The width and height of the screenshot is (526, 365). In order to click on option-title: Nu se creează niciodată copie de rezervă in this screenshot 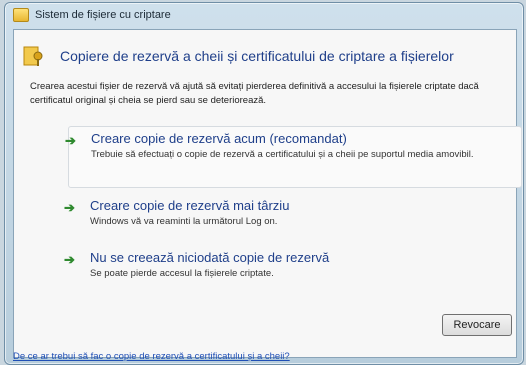, I will do `click(210, 257)`.